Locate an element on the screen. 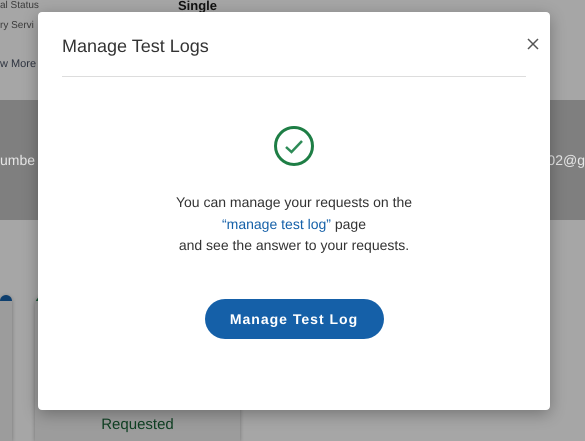 This screenshot has height=441, width=585. status-text: Requested is located at coordinates (137, 424).